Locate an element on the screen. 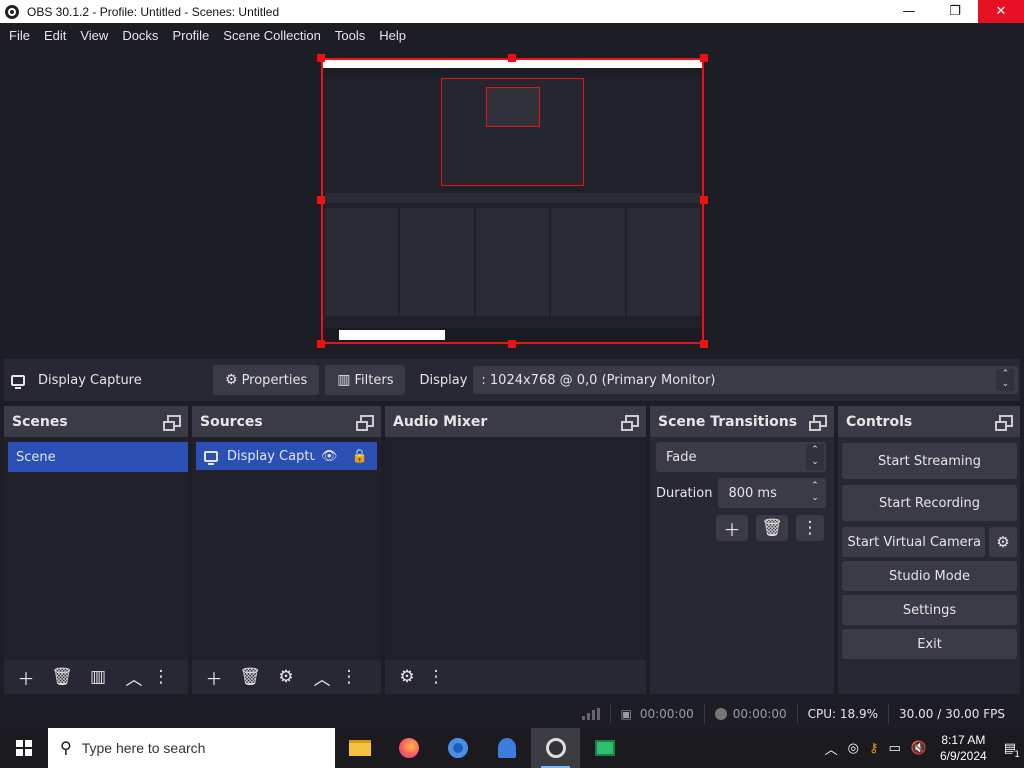 The image size is (1024, 768). record-status: 00:00:00 is located at coordinates (751, 714).